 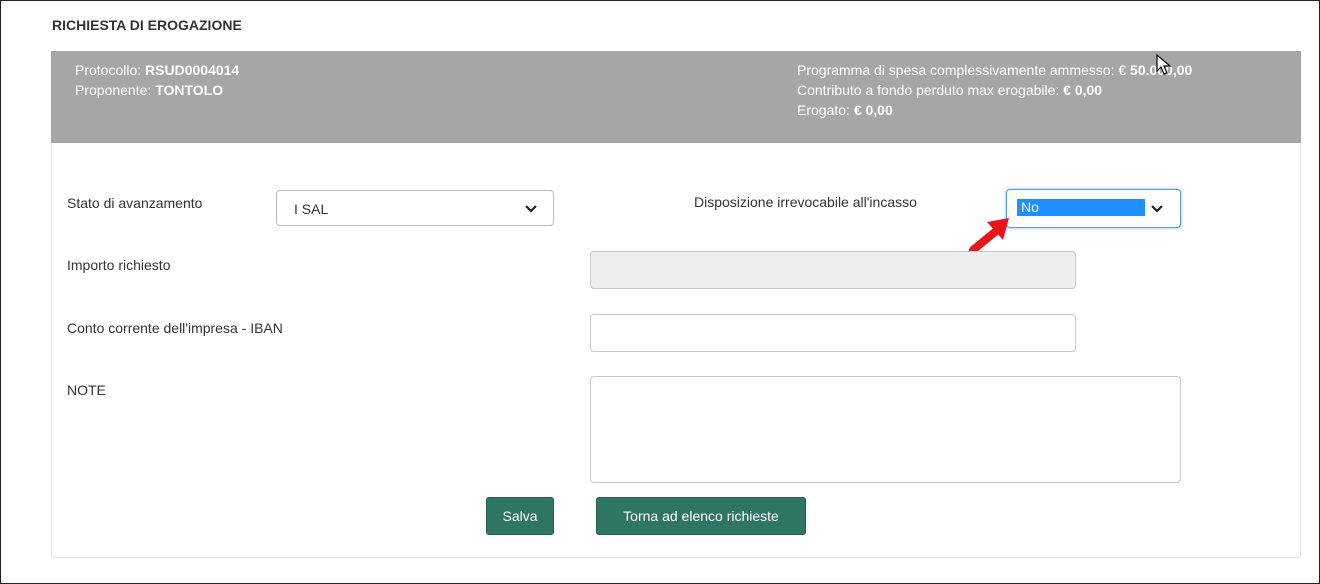 I want to click on erogato-value: € 0,00, so click(x=873, y=110).